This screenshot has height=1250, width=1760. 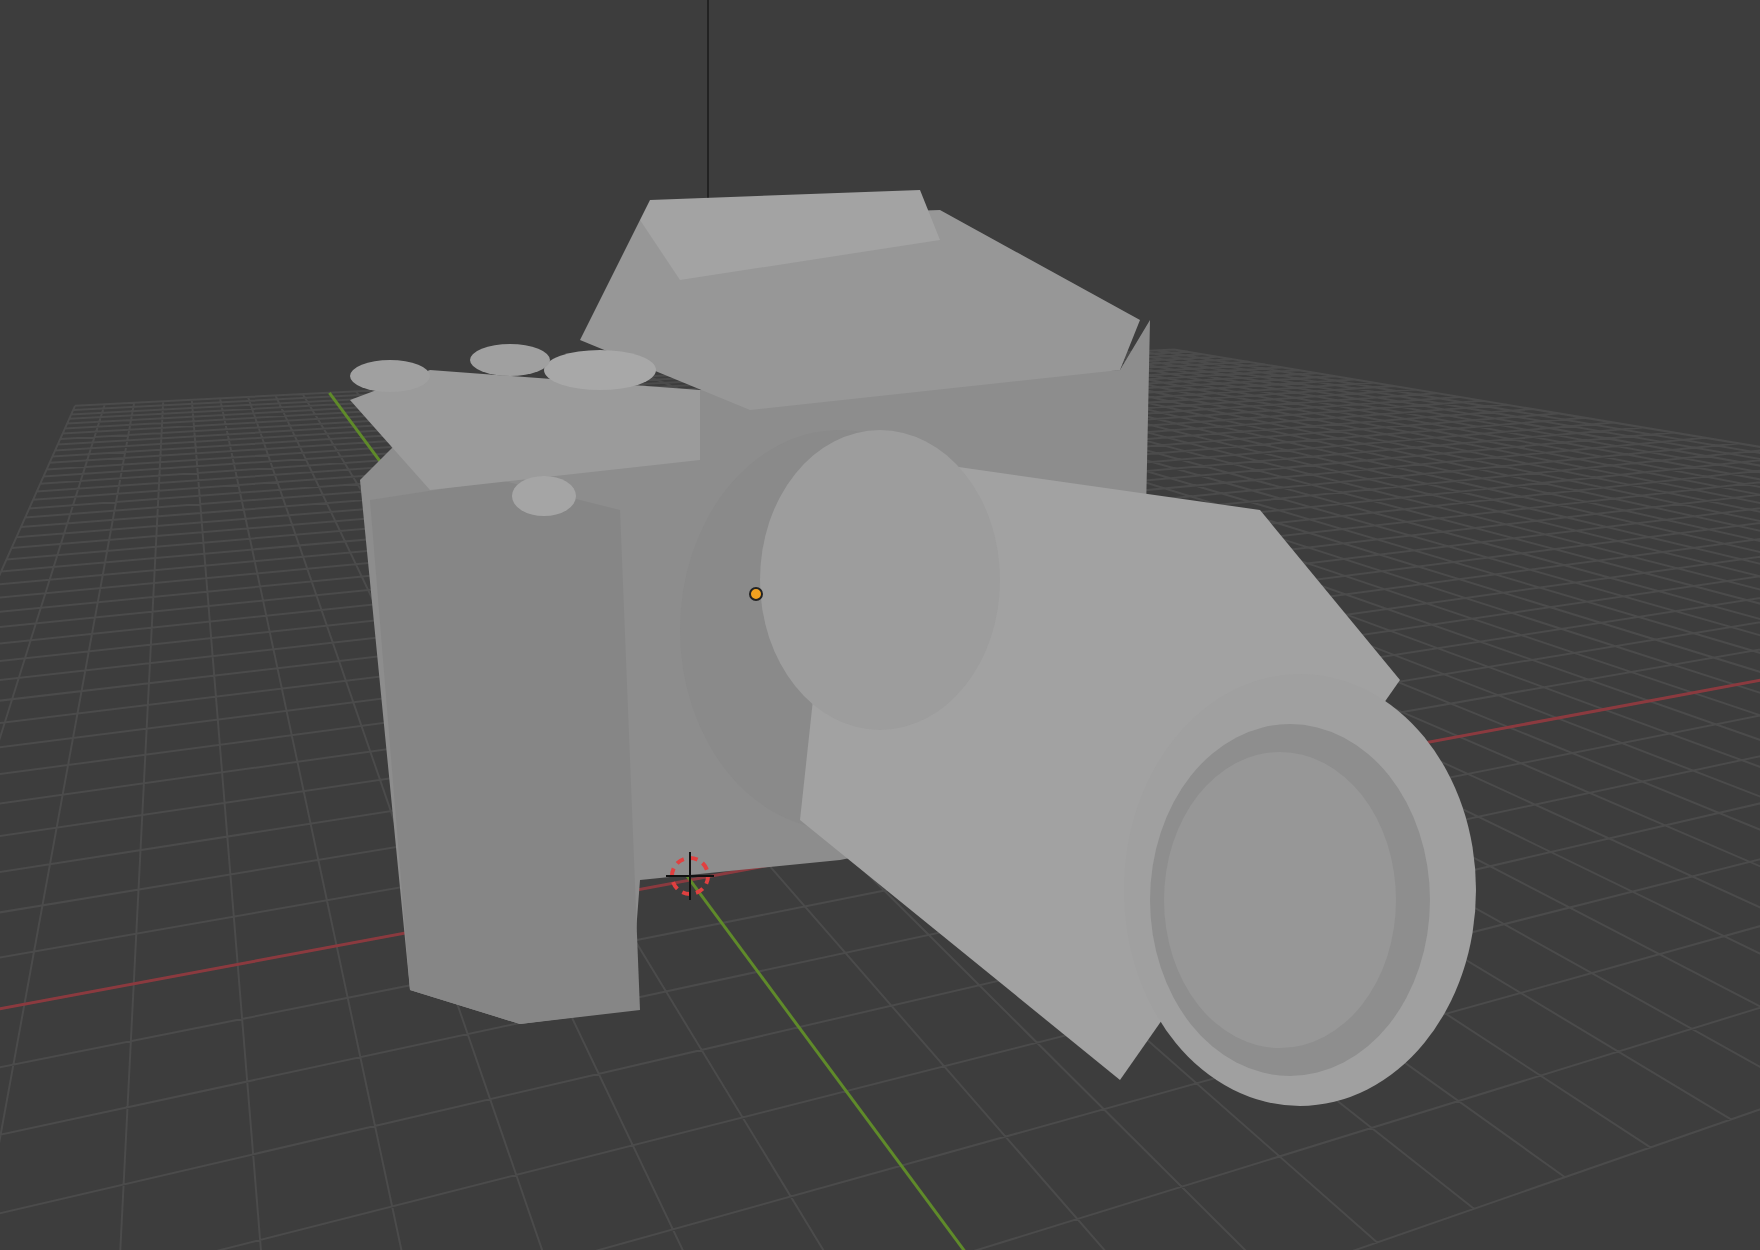 What do you see at coordinates (690, 876) in the screenshot?
I see `3d-cursor-icon` at bounding box center [690, 876].